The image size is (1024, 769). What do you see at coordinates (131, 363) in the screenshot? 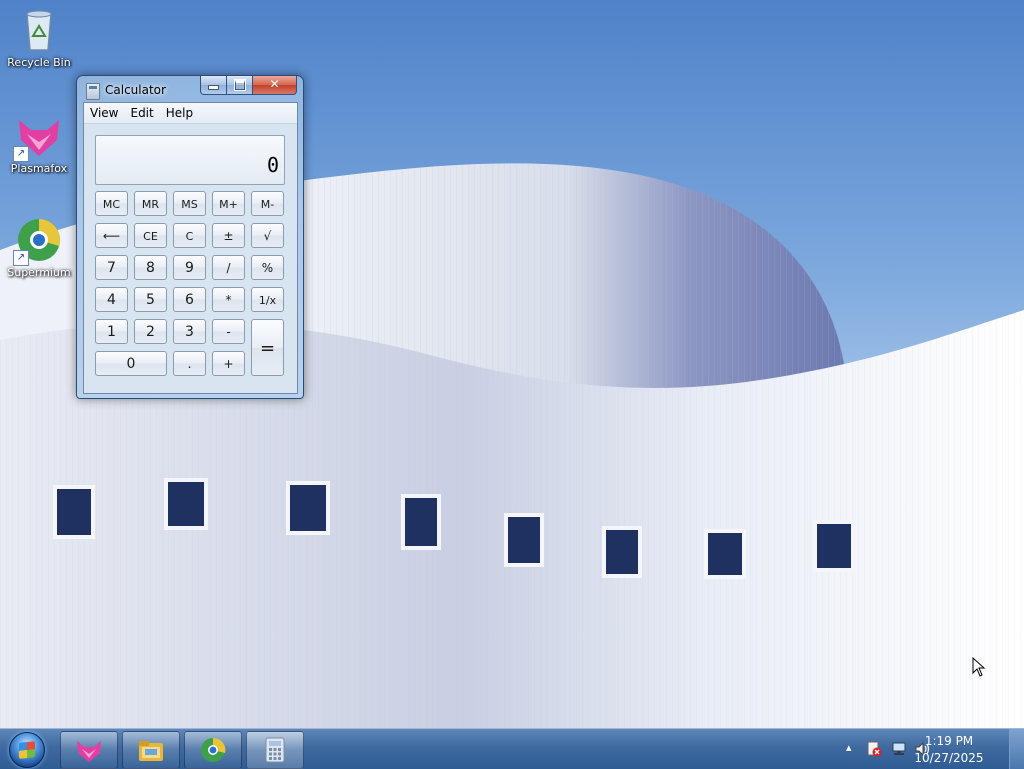
I see `digit-0-button: 0` at bounding box center [131, 363].